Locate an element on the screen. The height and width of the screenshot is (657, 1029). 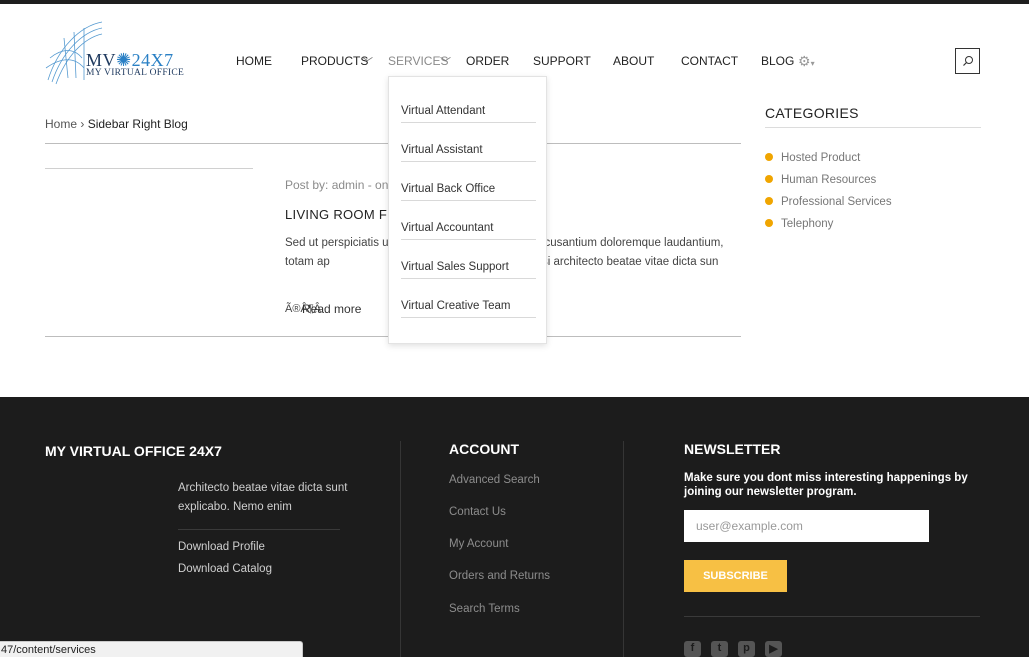
category-professional-services: Professional Services is located at coordinates (828, 202).